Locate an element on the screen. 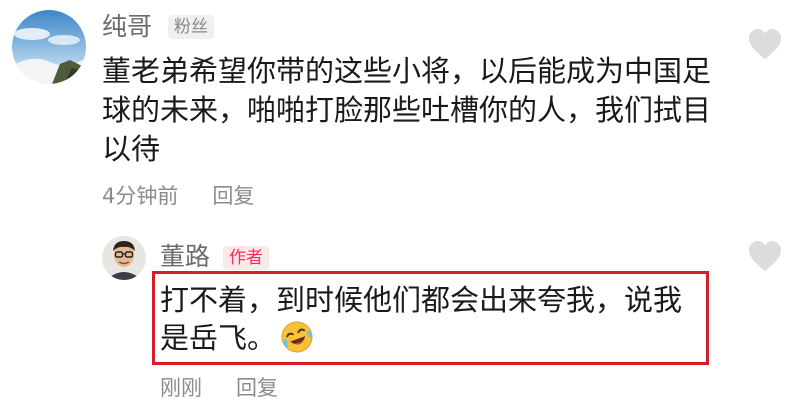  comment-username: 纯哥 is located at coordinates (127, 26).